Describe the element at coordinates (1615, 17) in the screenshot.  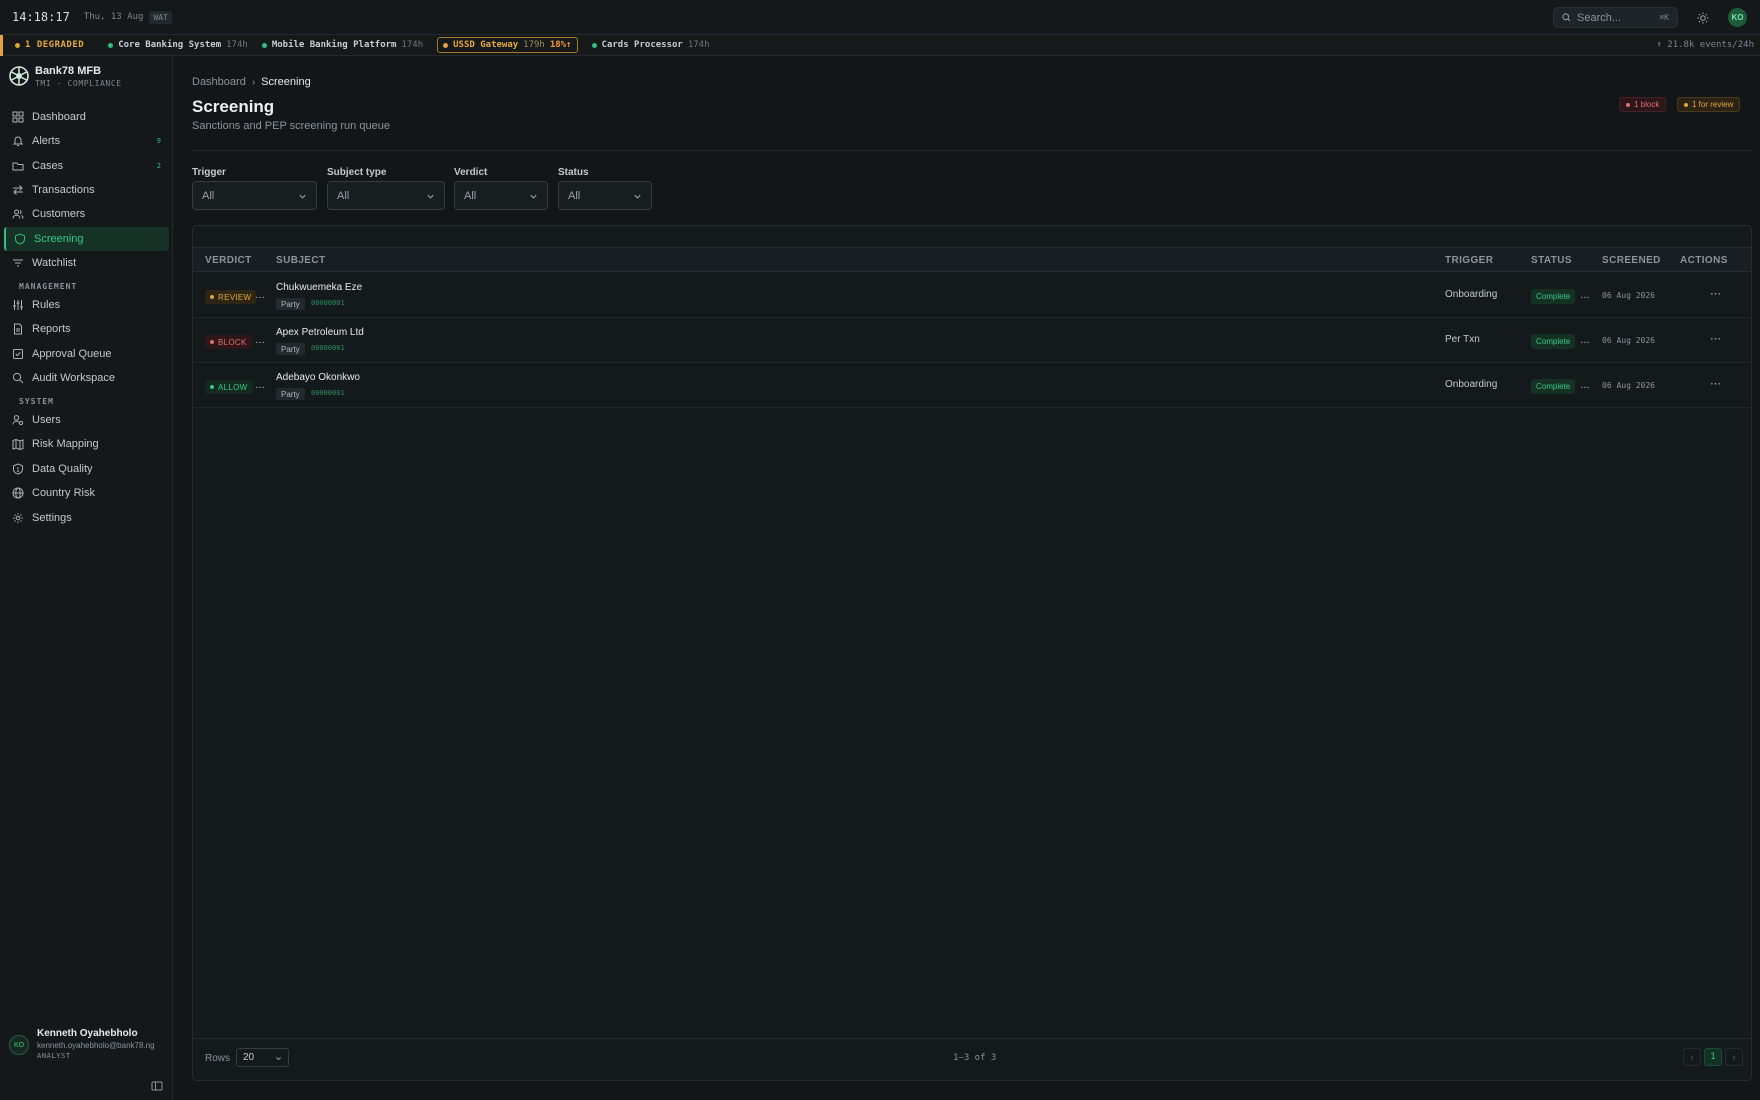
I see `search-input: Search... ⌘K` at that location.